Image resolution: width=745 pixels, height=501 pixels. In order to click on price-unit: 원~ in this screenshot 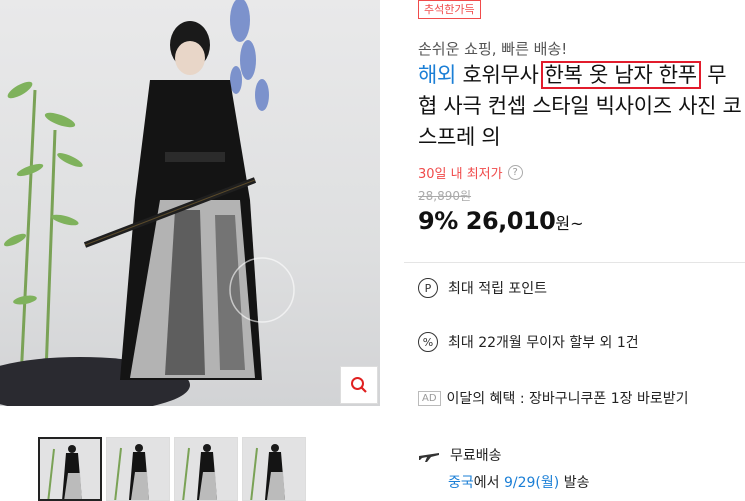, I will do `click(569, 223)`.